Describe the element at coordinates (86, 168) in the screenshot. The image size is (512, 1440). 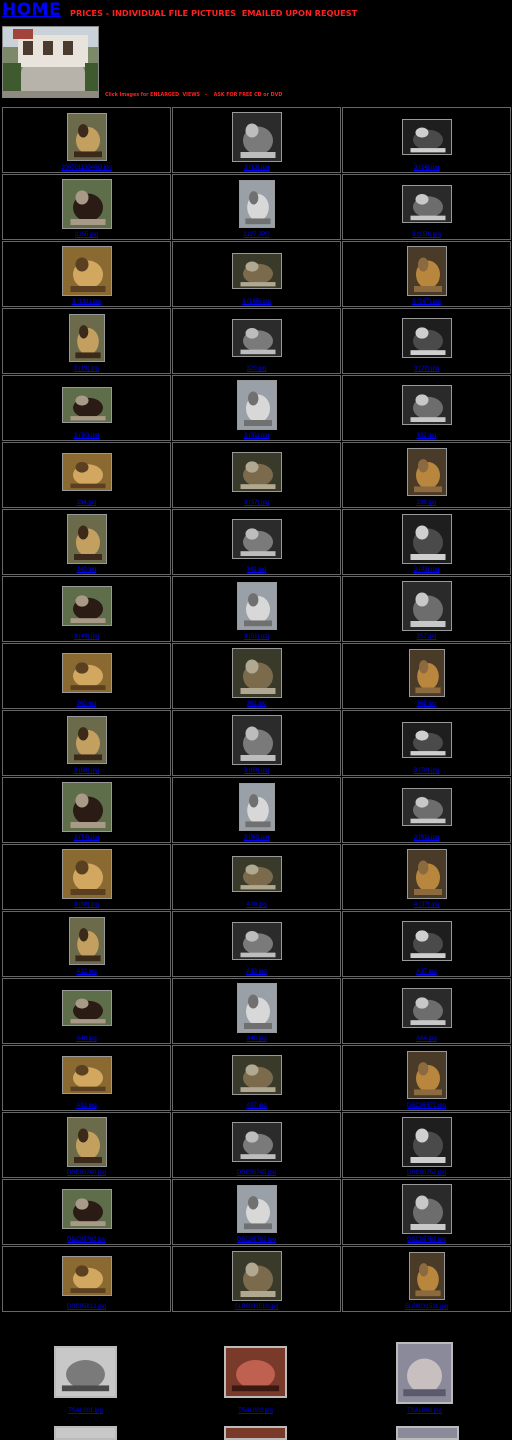
I see `thumbnail-caption-link: 20070113046Q.jpg` at that location.